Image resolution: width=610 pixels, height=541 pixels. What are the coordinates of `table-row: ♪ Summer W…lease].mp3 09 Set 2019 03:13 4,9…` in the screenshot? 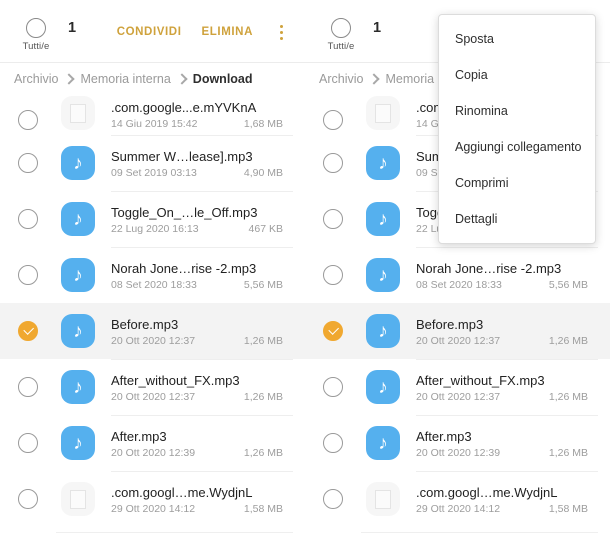 It's located at (152, 163).